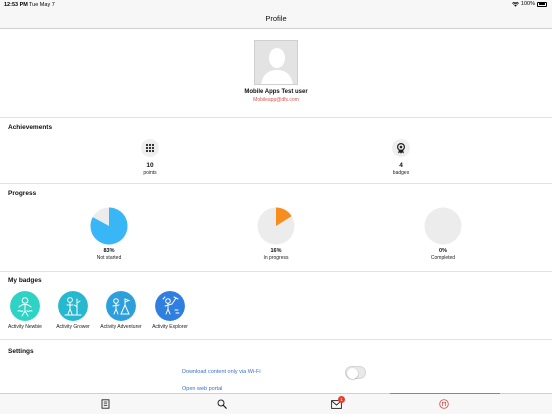 This screenshot has width=552, height=414. I want to click on wifi-icon, so click(515, 4).